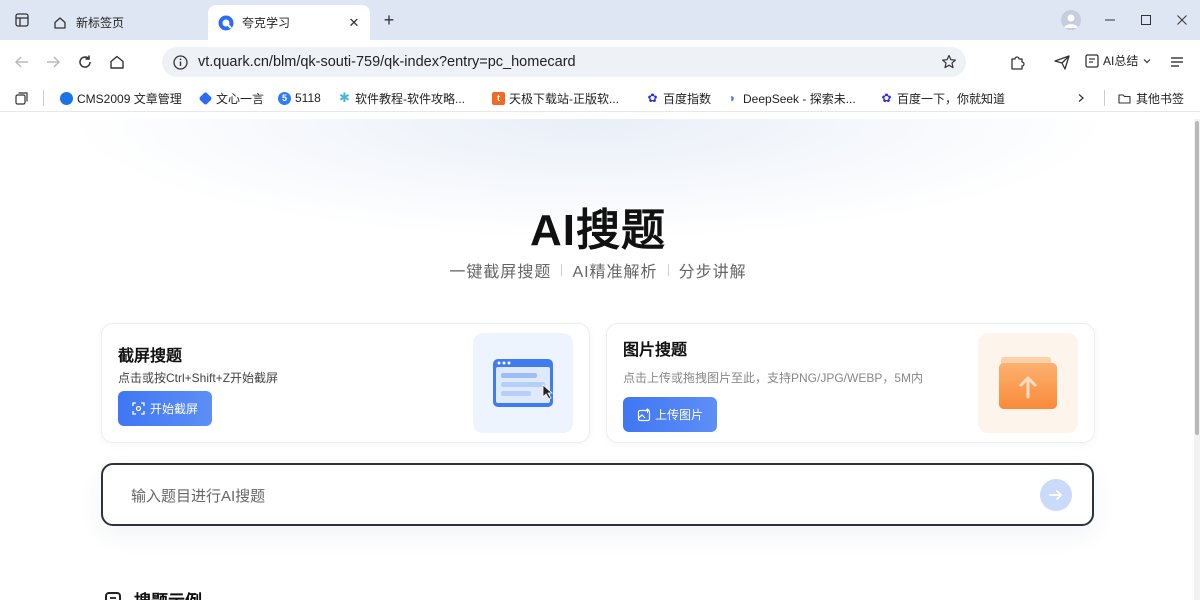 This screenshot has height=600, width=1200. Describe the element at coordinates (113, 595) in the screenshot. I see `document-icon` at that location.